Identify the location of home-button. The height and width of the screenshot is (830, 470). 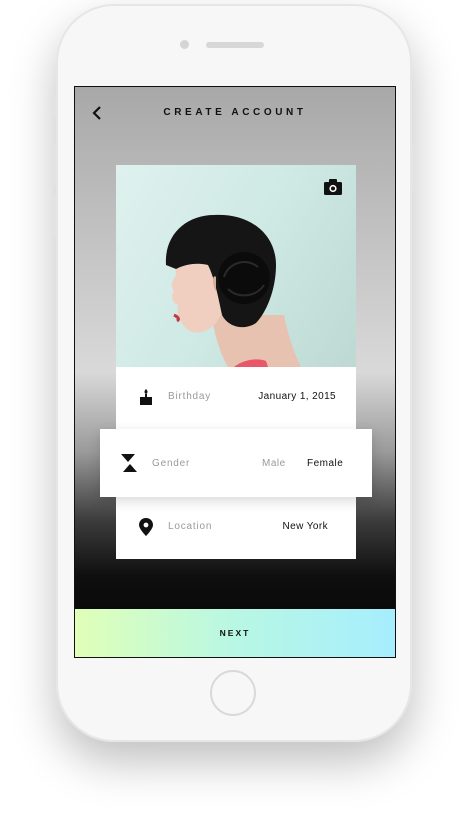
(233, 693).